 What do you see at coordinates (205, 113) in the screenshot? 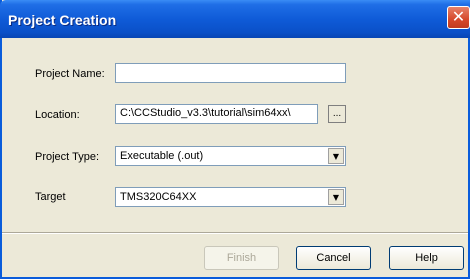
I see `location-value: C:\CCStudio_v3.3\tutorial\sim64xx\` at bounding box center [205, 113].